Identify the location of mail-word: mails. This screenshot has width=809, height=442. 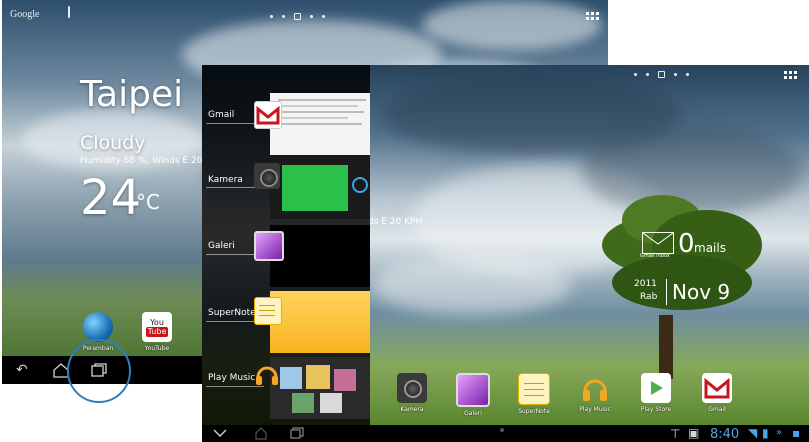
(710, 248).